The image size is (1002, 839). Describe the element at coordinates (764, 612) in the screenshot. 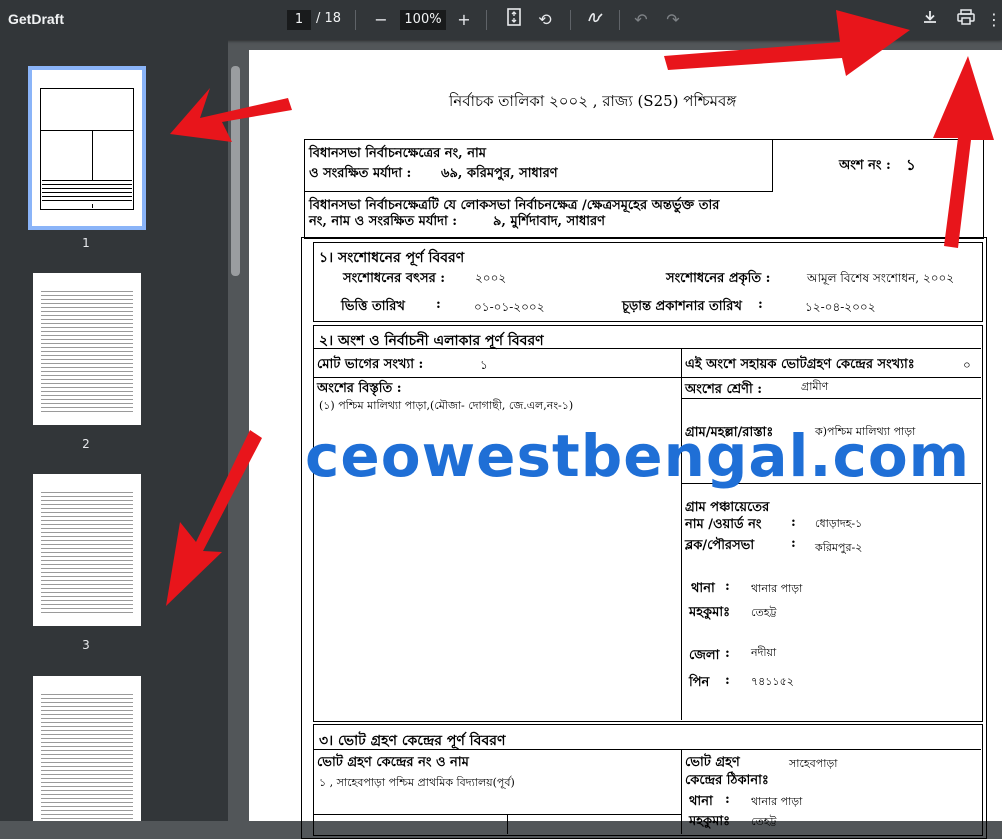

I see `subdivision-value: তেহট্ট` at that location.